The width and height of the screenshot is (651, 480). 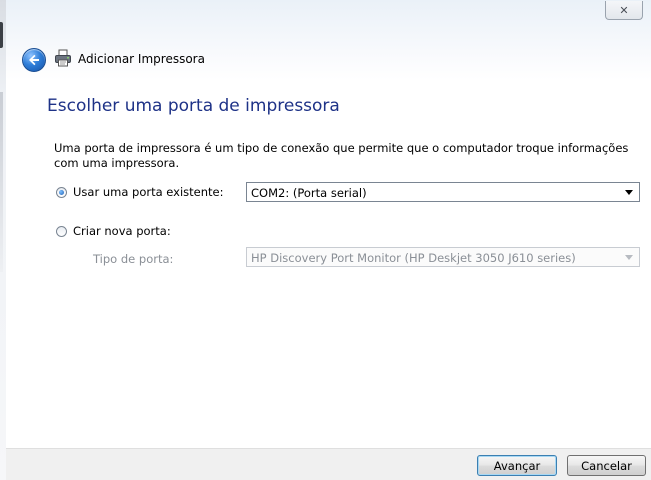 I want to click on radio-button-new, so click(x=61, y=231).